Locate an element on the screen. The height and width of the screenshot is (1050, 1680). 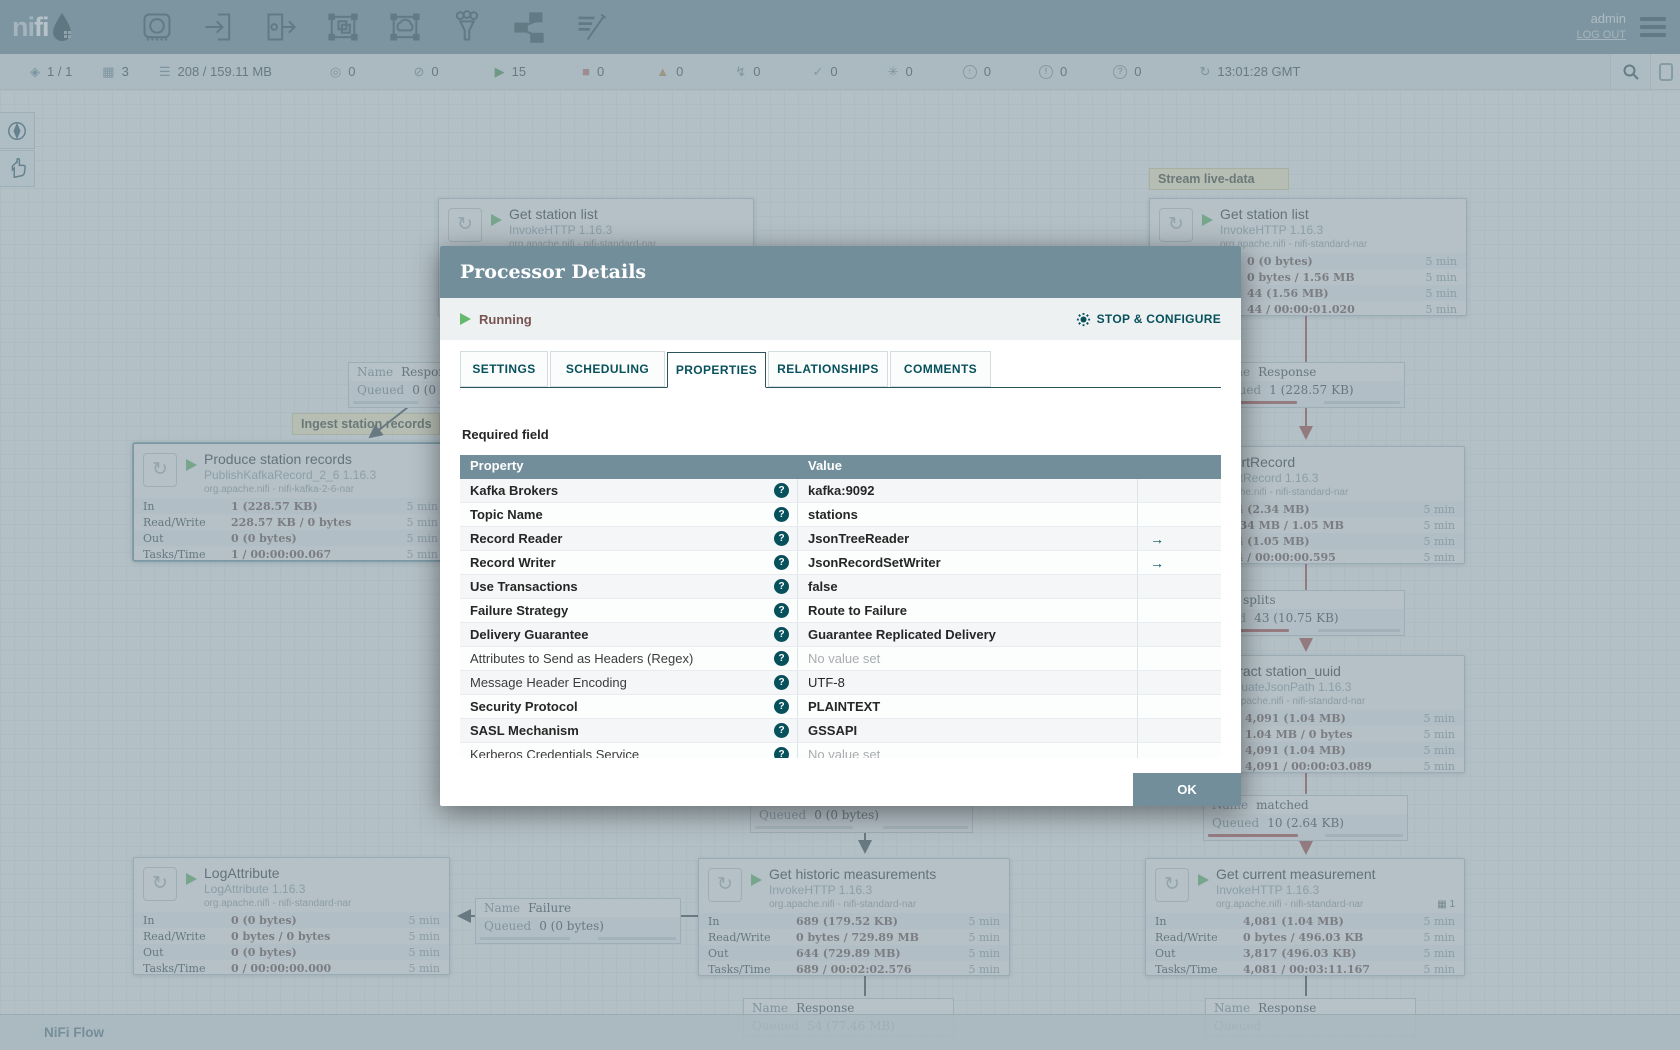
running-indicator-icon is located at coordinates (465, 319).